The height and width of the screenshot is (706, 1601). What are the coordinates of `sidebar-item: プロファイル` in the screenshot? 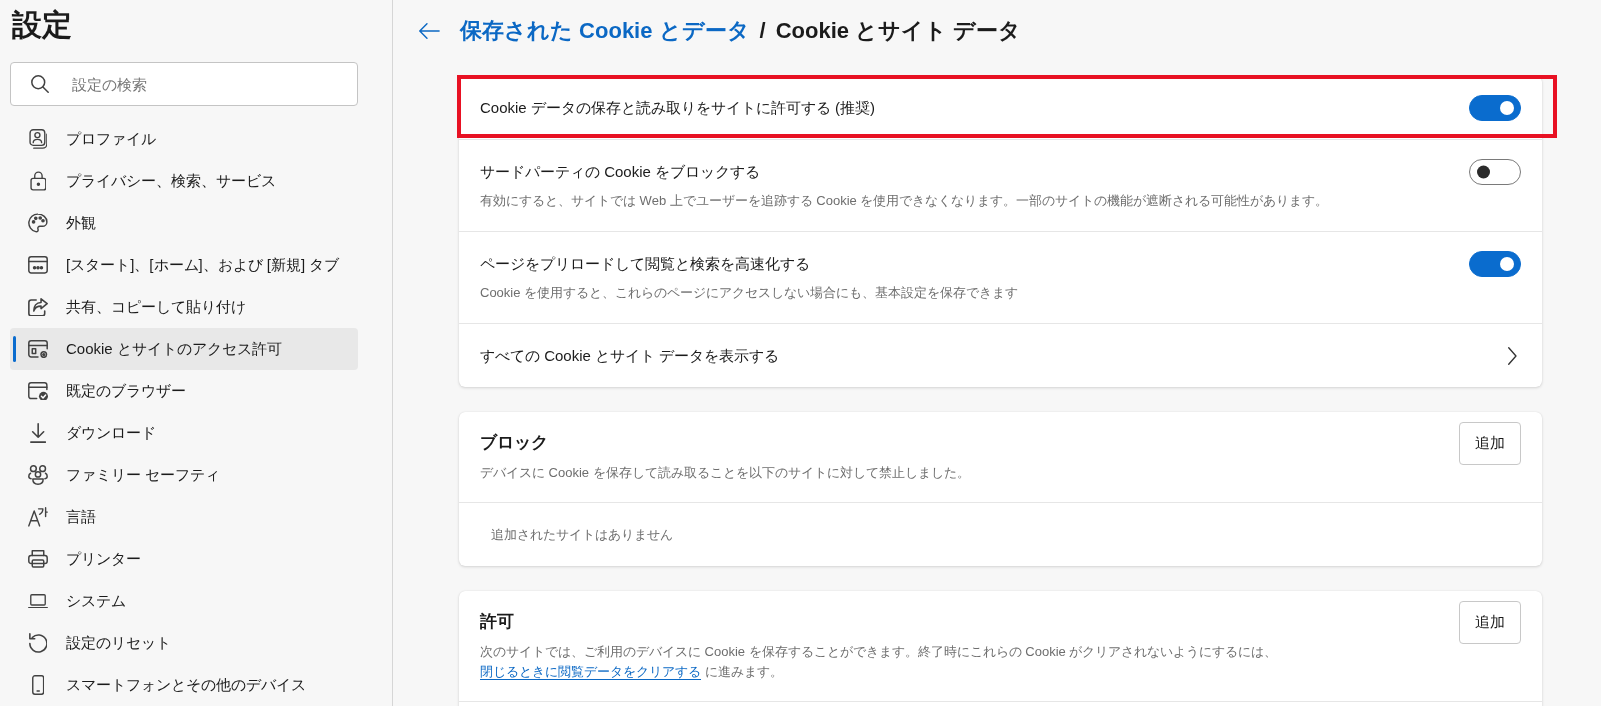 It's located at (184, 139).